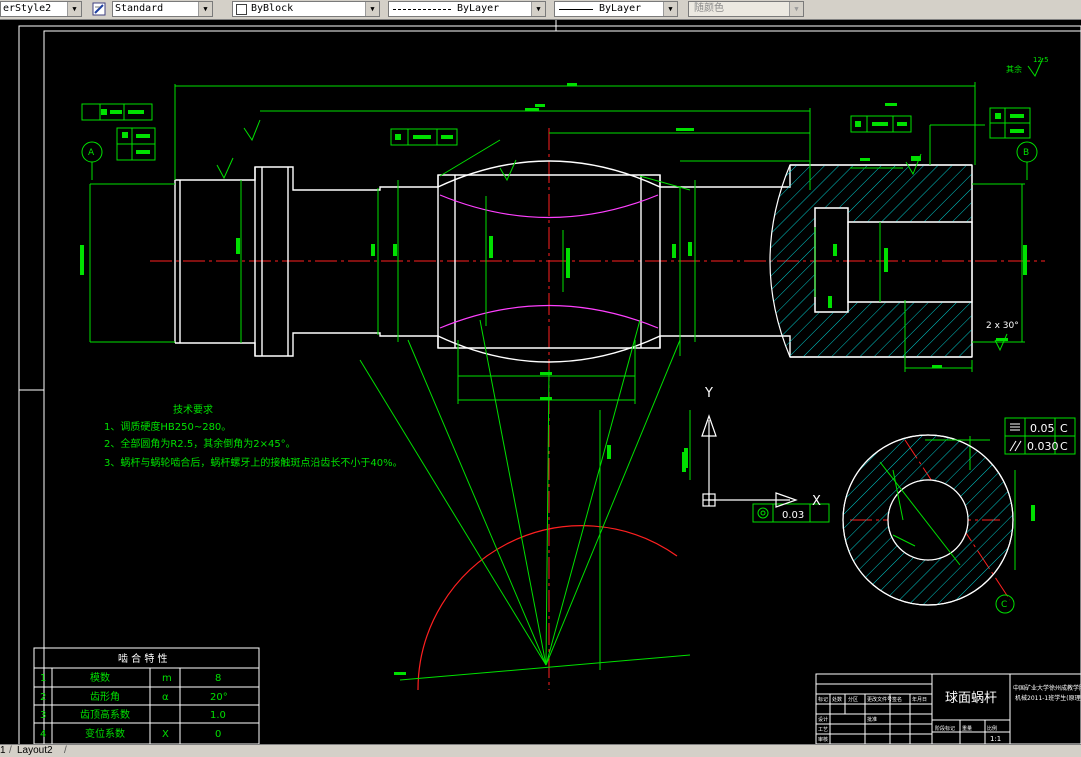 The image size is (1081, 757). Describe the element at coordinates (1064, 446) in the screenshot. I see `parallel-ref: C` at that location.